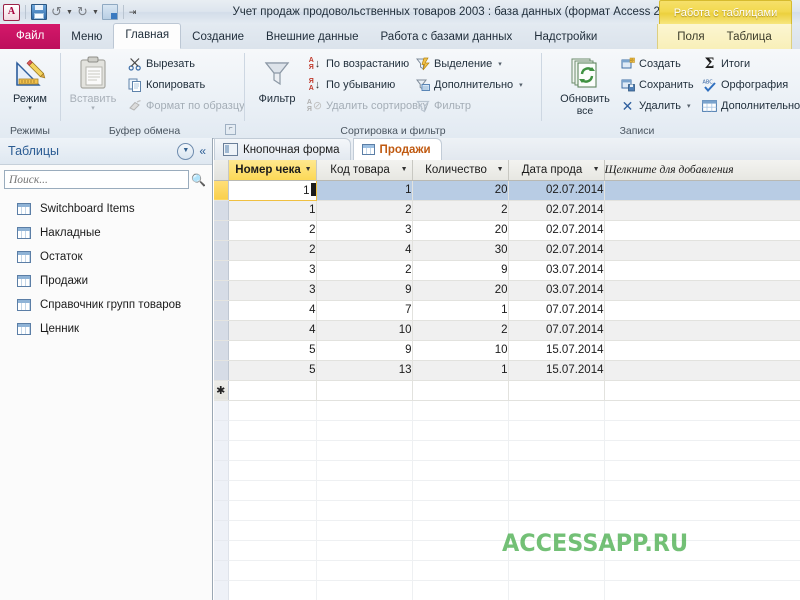  Describe the element at coordinates (106, 257) in the screenshot. I see `nav-item-ostatok: Остаток` at that location.